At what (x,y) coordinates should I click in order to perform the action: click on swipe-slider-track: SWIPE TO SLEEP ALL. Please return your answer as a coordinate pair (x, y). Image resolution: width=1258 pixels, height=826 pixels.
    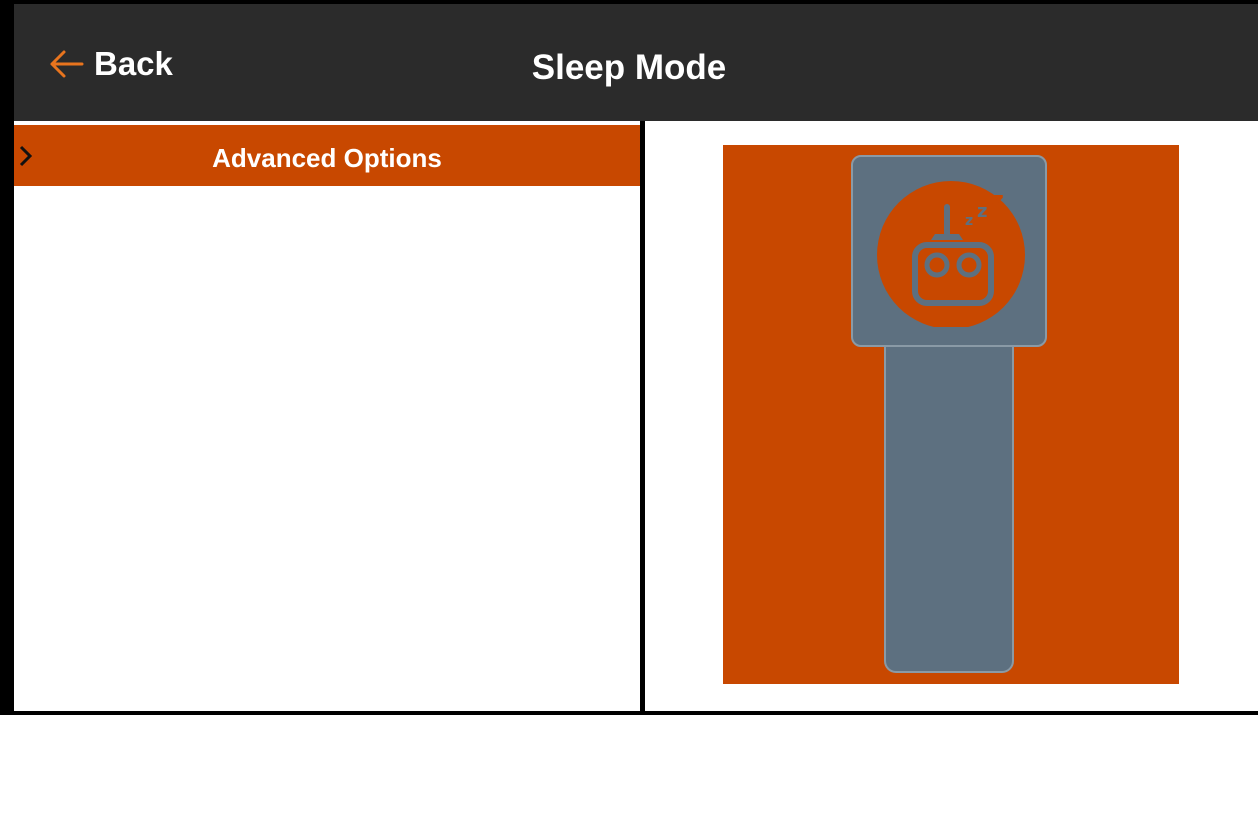
    Looking at the image, I should click on (949, 585).